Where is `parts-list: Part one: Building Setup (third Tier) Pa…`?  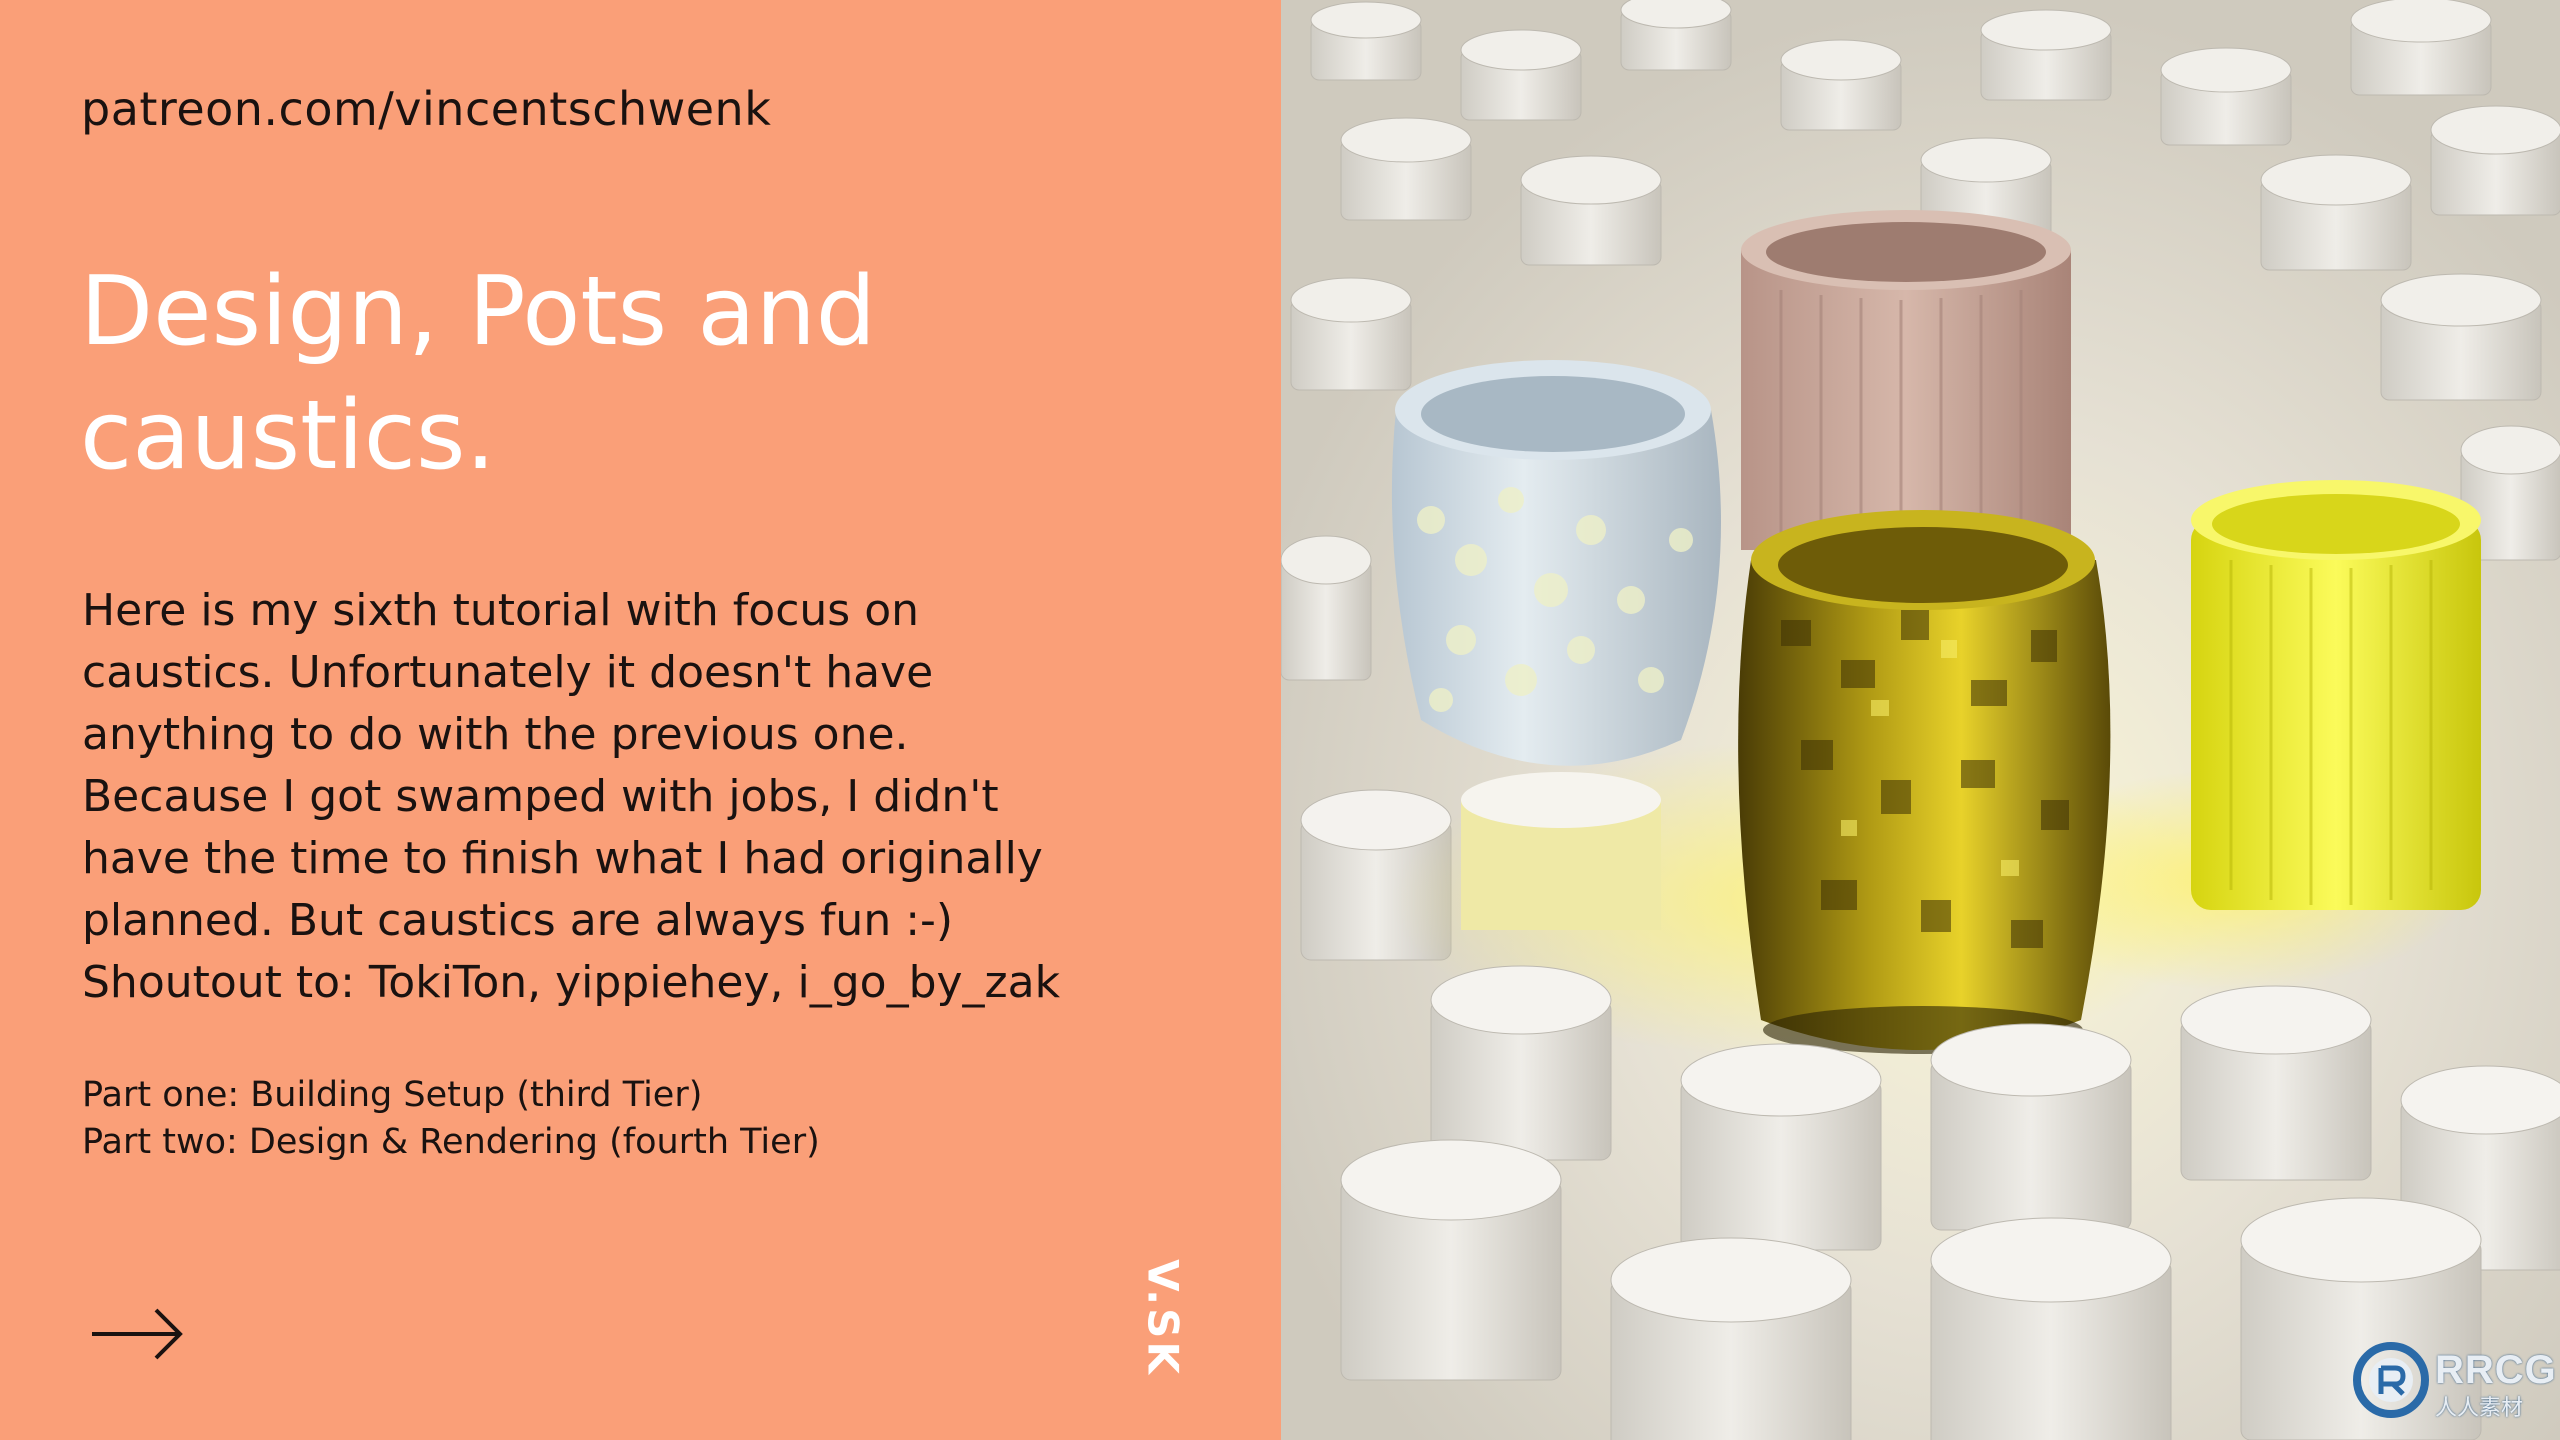 parts-list: Part one: Building Setup (third Tier) Pa… is located at coordinates (451, 1119).